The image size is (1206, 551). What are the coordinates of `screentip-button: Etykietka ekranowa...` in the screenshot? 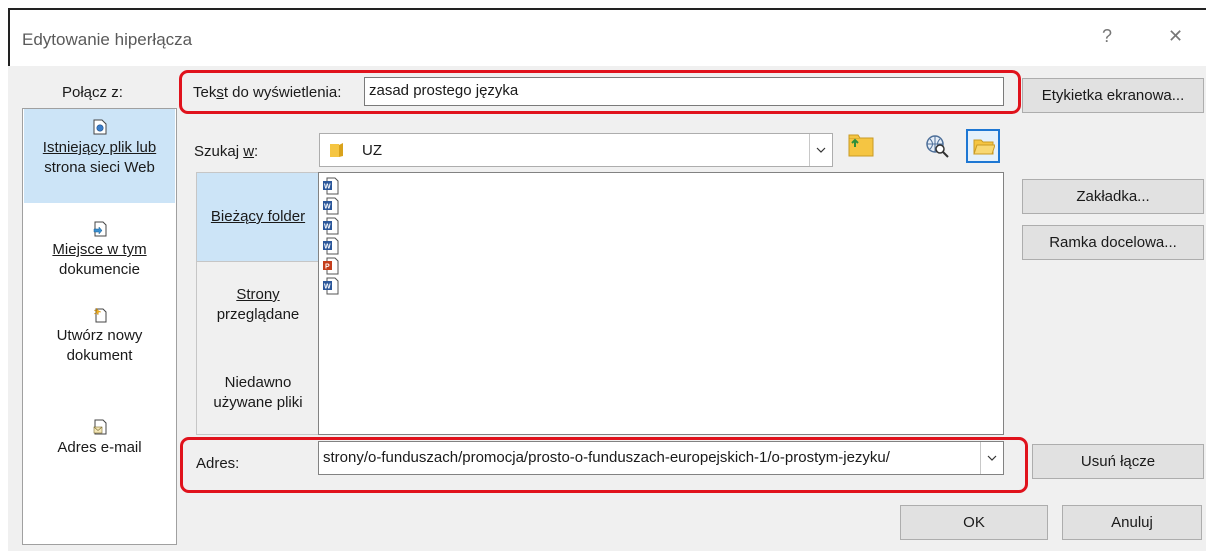 It's located at (1113, 95).